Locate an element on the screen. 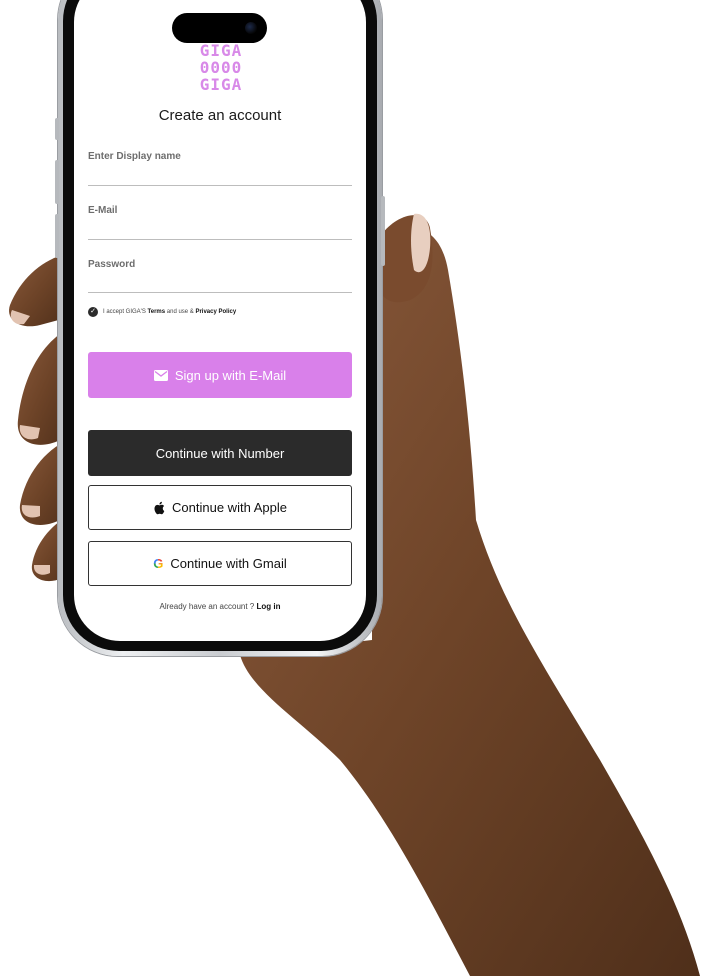  dynamic-island is located at coordinates (219, 28).